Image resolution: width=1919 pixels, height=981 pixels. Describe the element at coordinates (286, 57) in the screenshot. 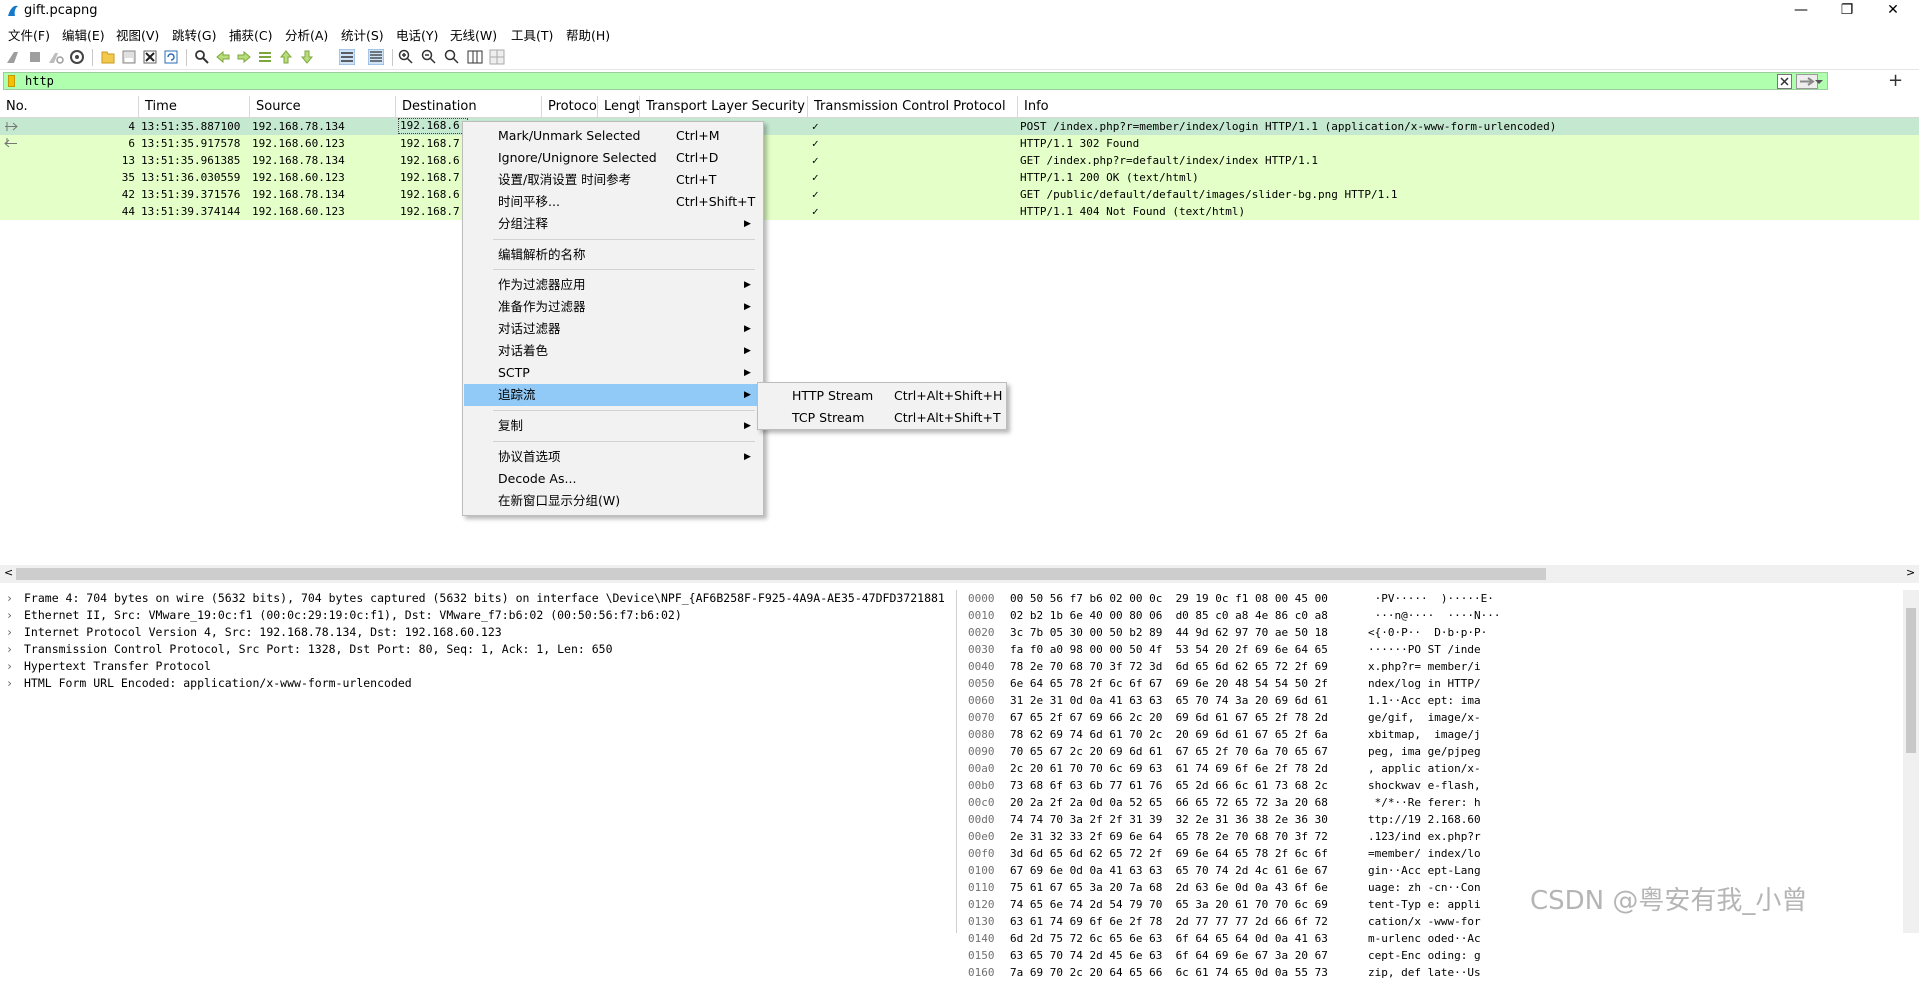

I see `go-first-packet-icon` at that location.